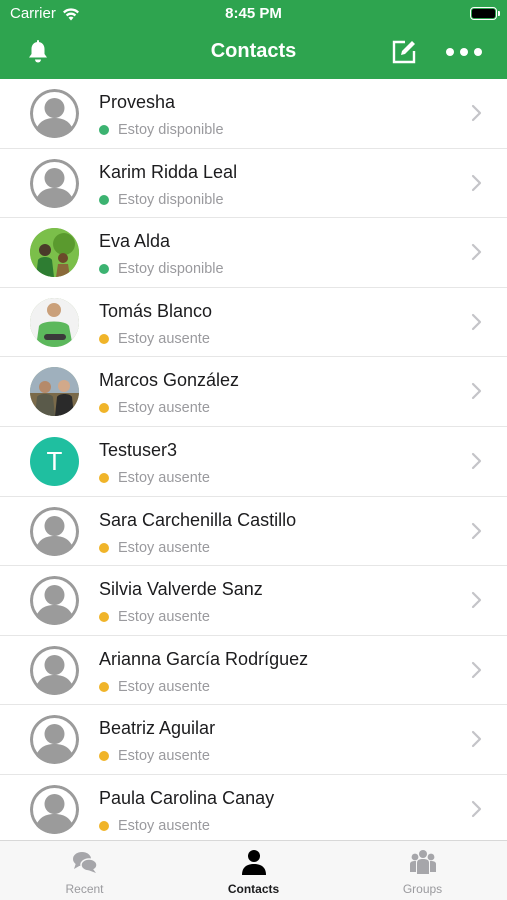  I want to click on contact-row: Paula Carolina Canay Estoy ausente, so click(253, 807).